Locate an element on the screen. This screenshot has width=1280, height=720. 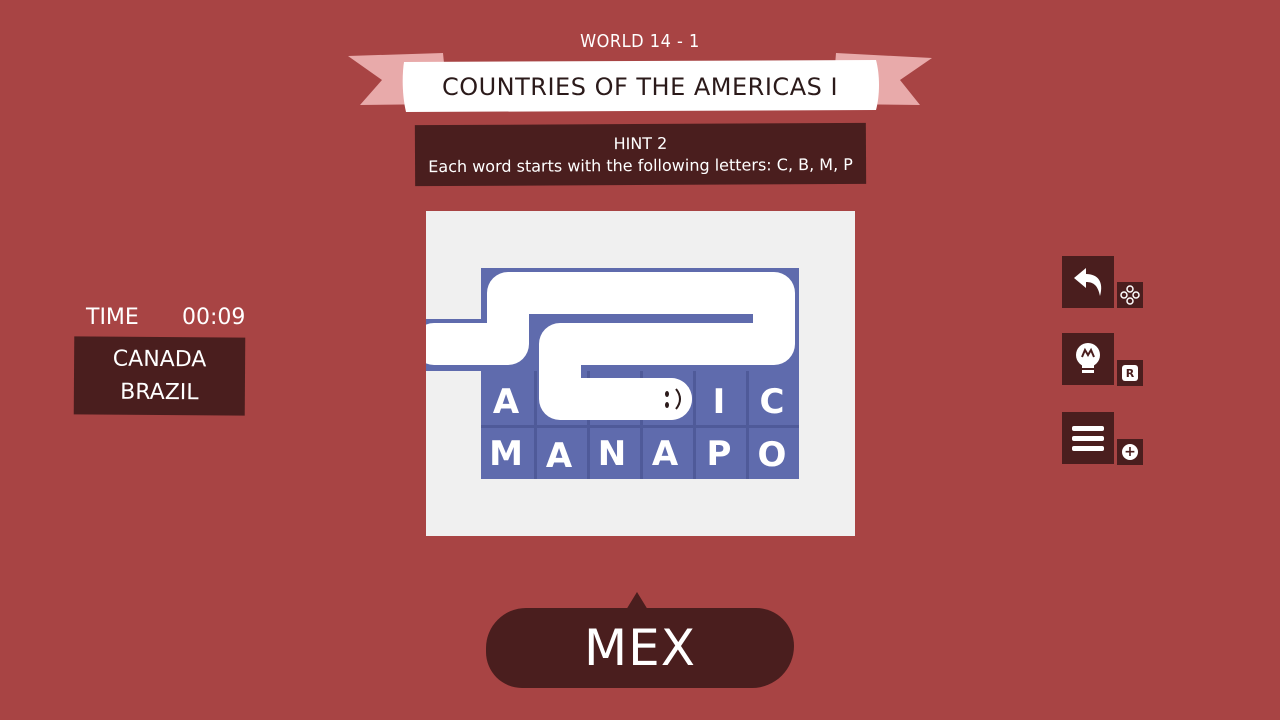
tile-letter: M is located at coordinates (506, 454).